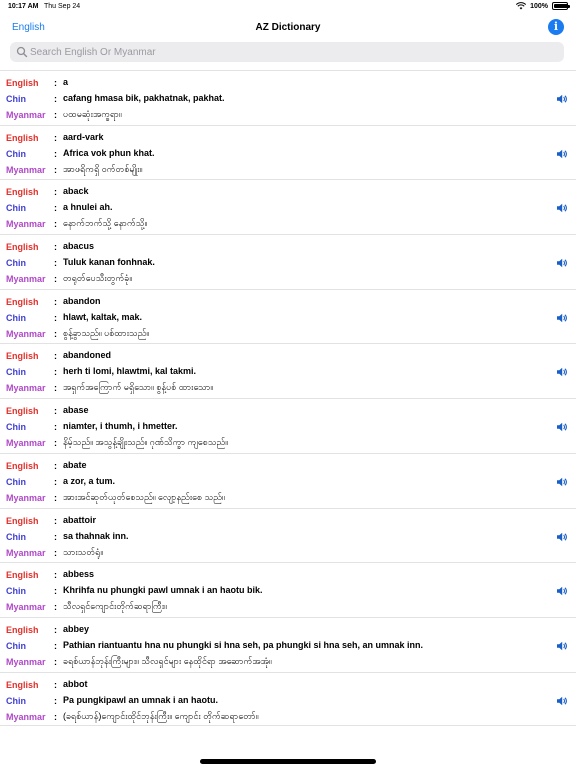 The image size is (576, 768). What do you see at coordinates (270, 247) in the screenshot?
I see `english-line: English: abacus` at bounding box center [270, 247].